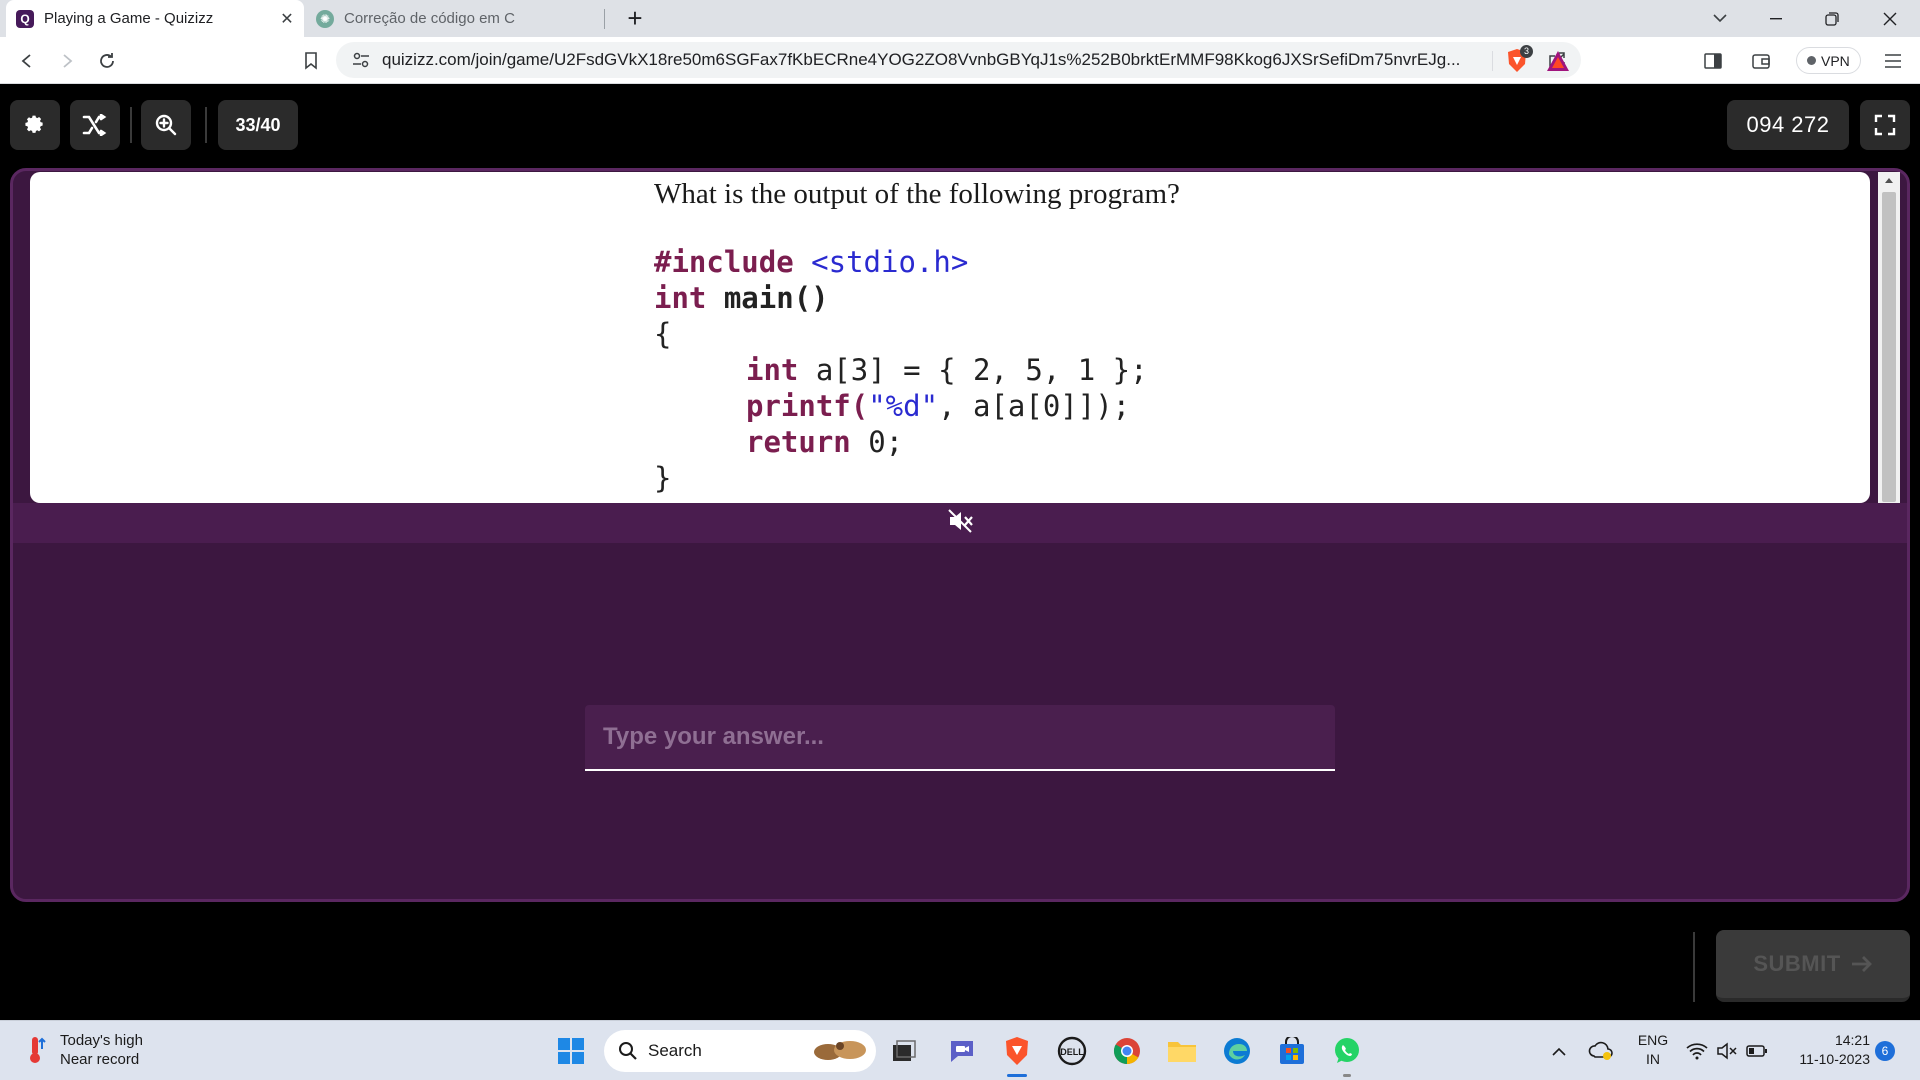 Image resolution: width=1920 pixels, height=1080 pixels. What do you see at coordinates (741, 298) in the screenshot?
I see `code-line: int main()` at bounding box center [741, 298].